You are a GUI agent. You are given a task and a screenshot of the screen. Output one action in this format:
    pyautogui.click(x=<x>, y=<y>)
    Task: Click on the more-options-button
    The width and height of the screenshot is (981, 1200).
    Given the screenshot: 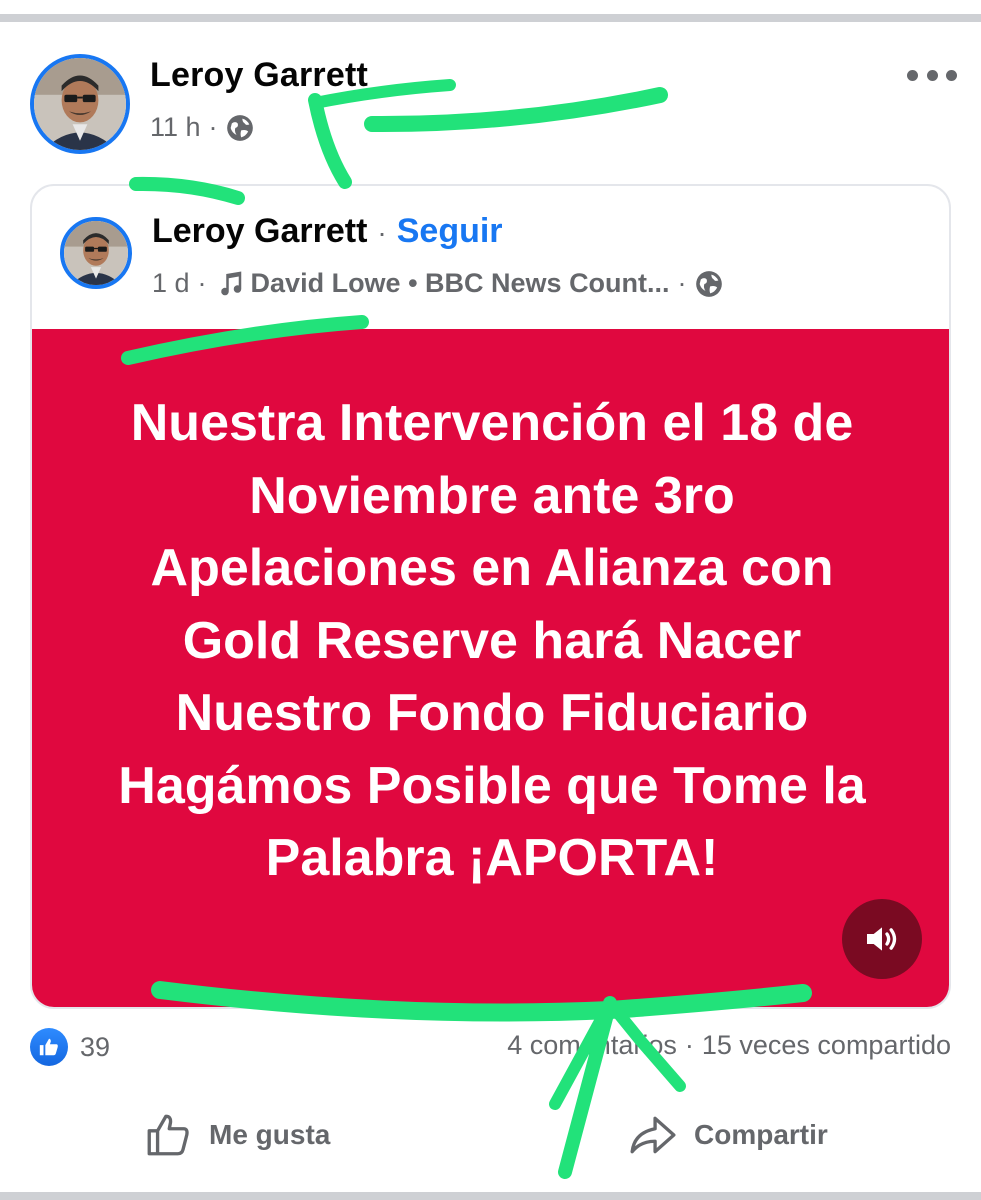 What is the action you would take?
    pyautogui.click(x=932, y=75)
    